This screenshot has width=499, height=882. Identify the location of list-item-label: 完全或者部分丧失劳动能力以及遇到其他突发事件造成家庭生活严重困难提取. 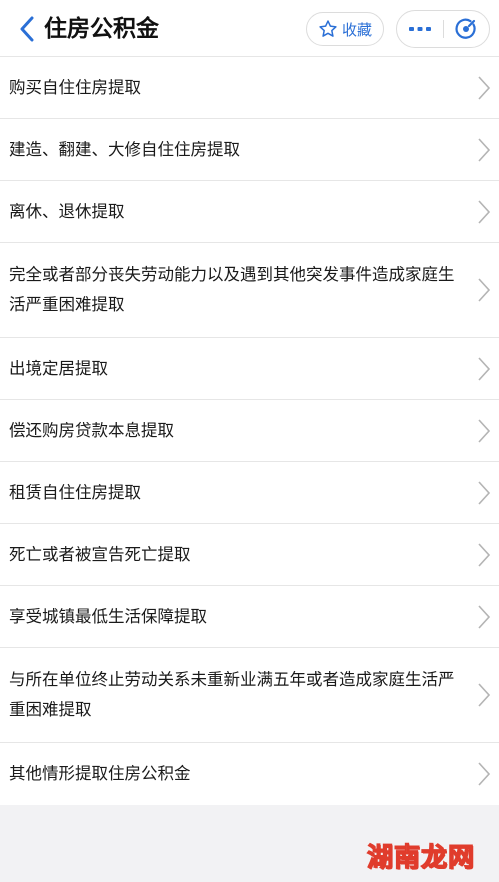
(232, 289).